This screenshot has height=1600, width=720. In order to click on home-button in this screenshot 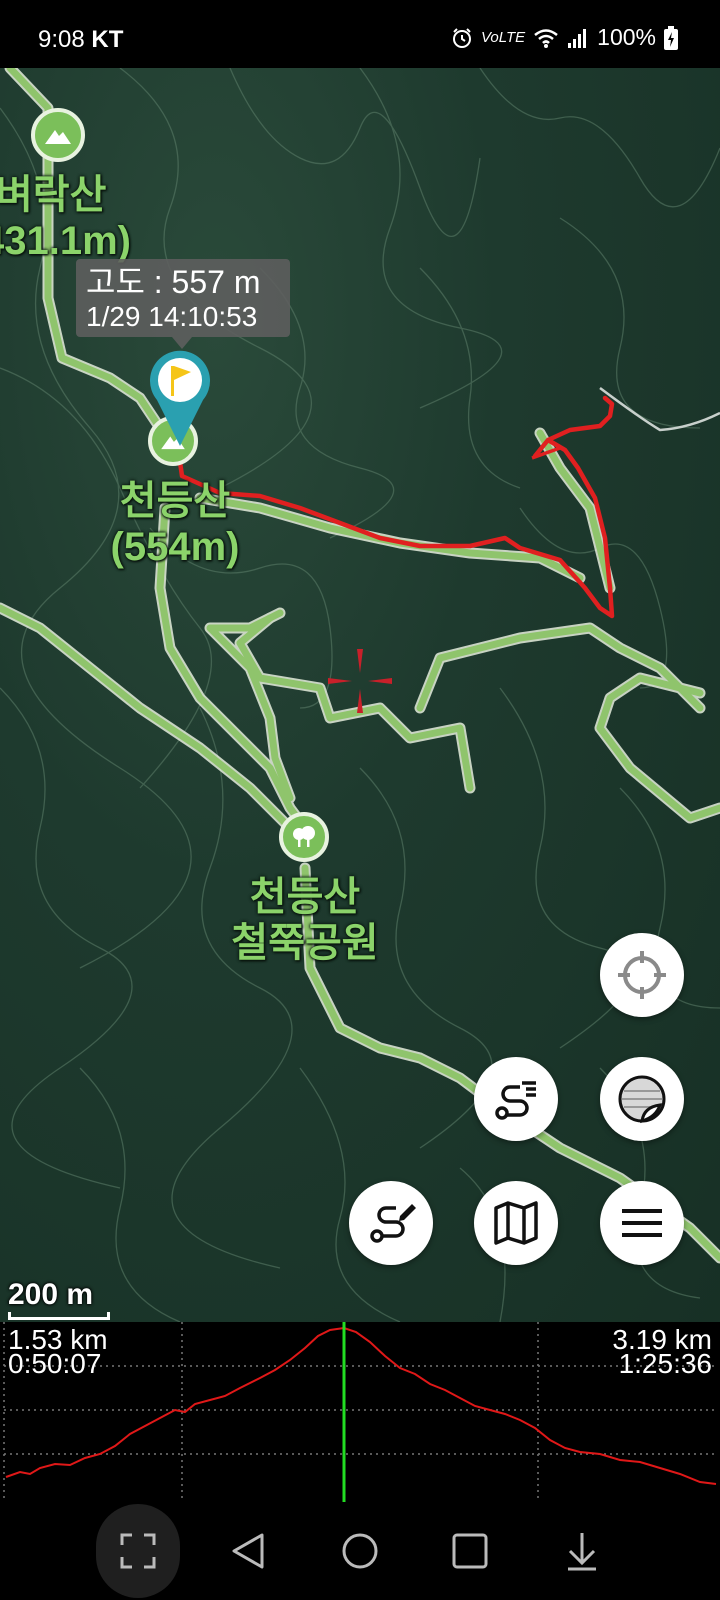, I will do `click(360, 1551)`.